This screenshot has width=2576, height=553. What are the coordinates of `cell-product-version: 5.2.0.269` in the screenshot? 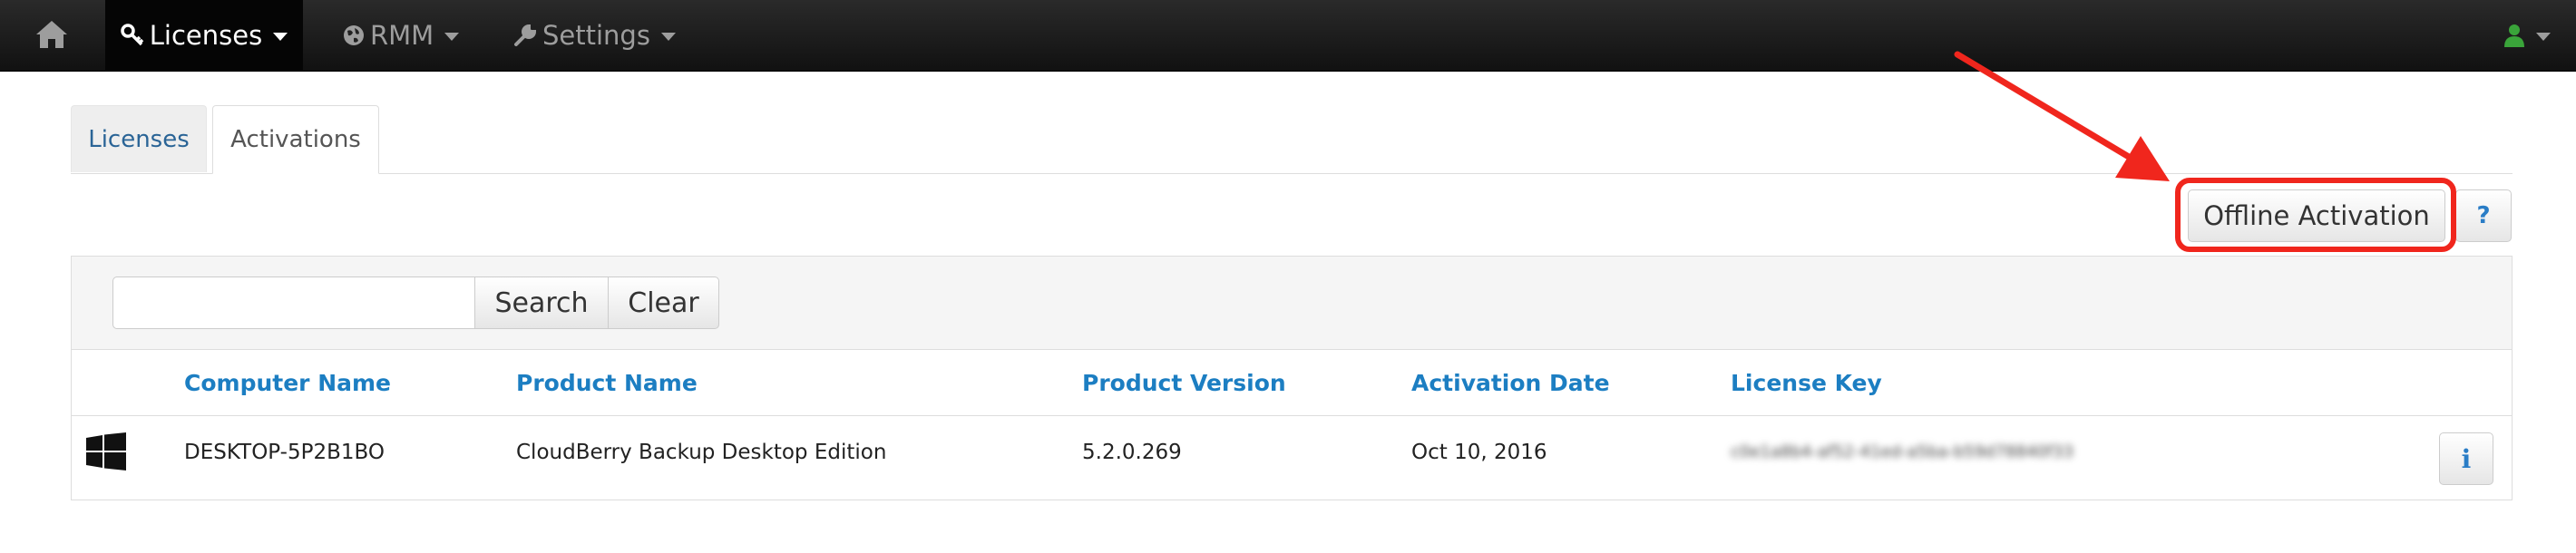 It's located at (1132, 452).